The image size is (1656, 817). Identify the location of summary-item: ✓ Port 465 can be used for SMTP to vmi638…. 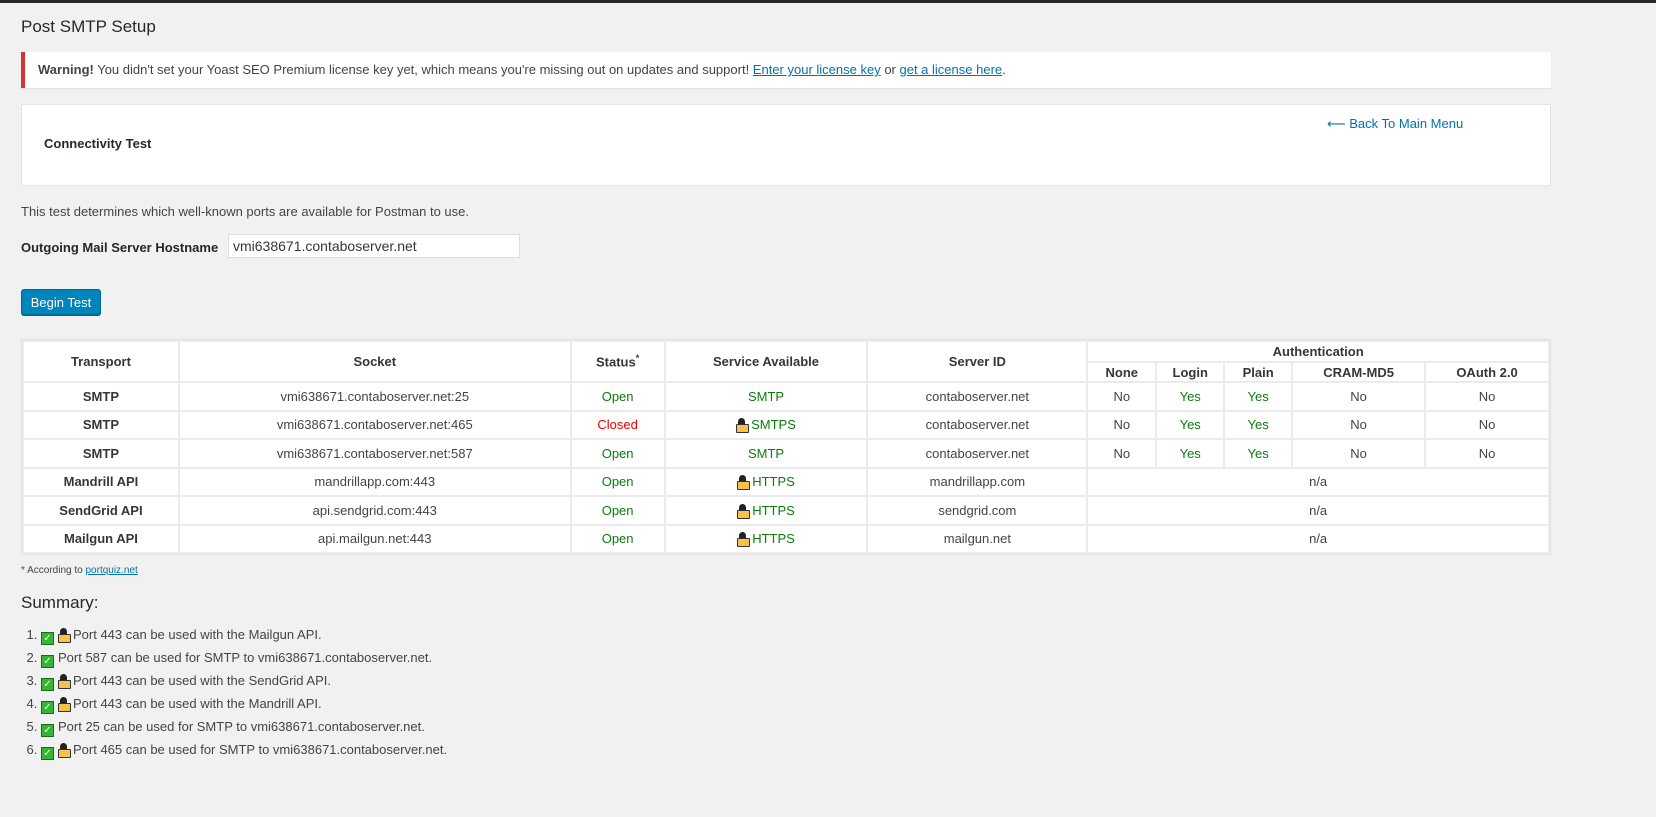
(244, 752).